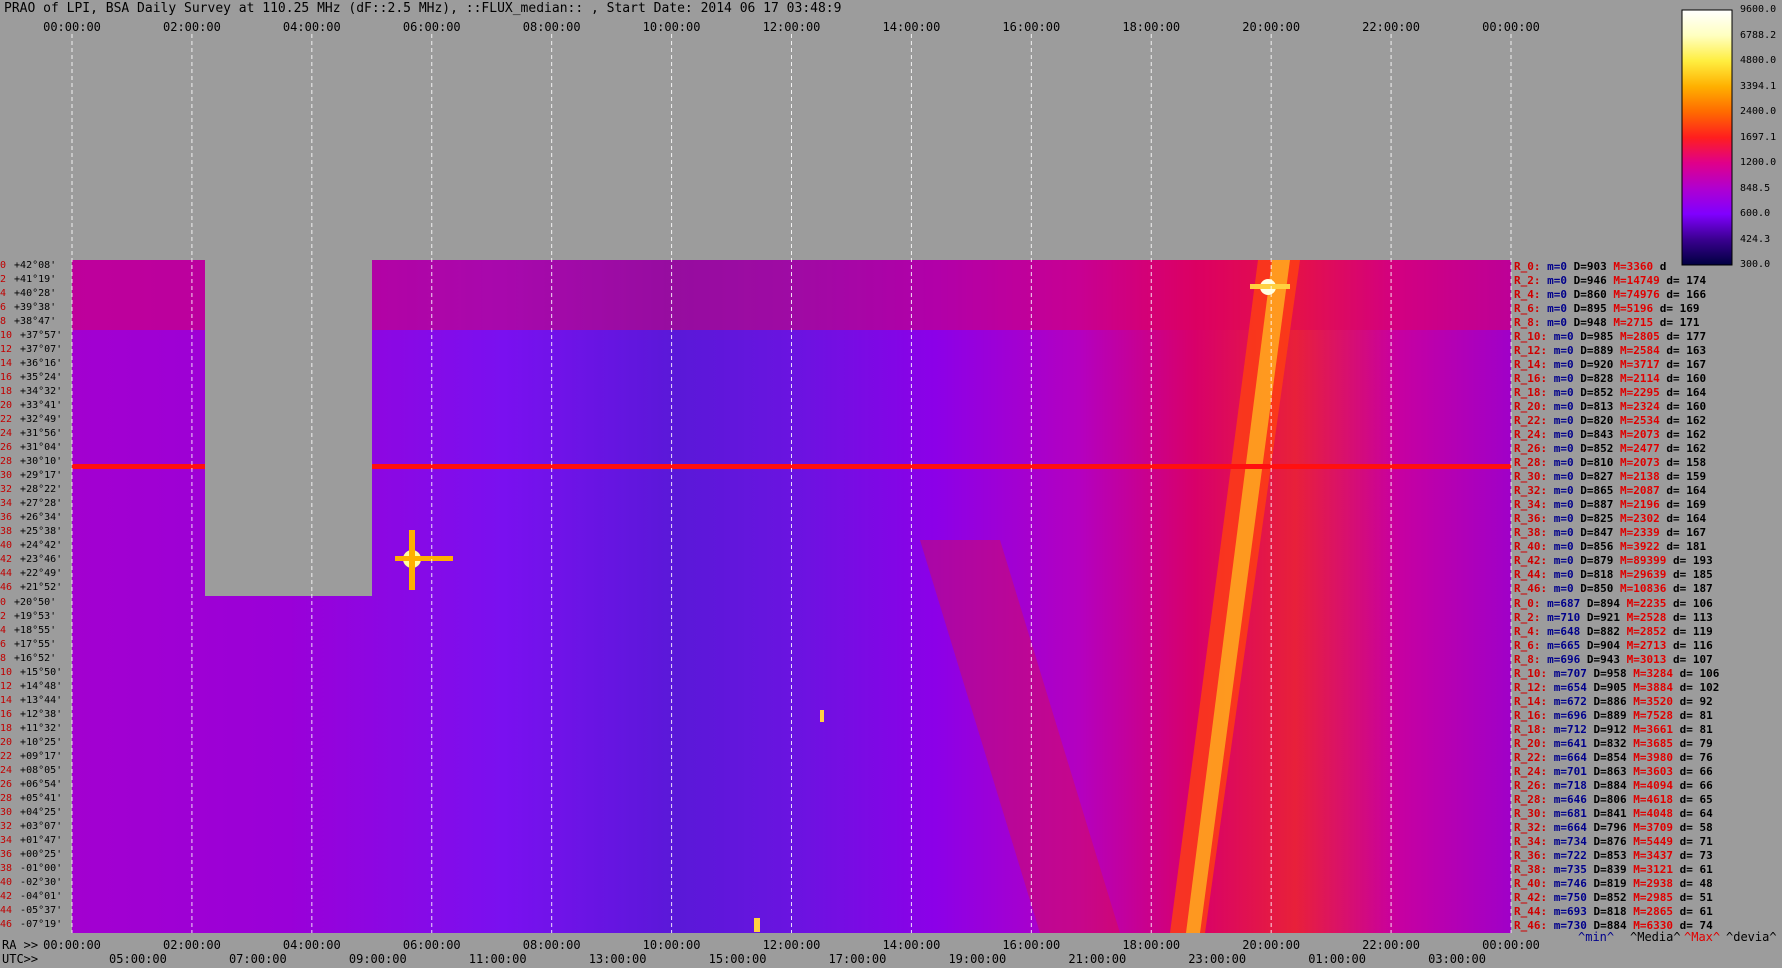 Image resolution: width=1782 pixels, height=968 pixels. Describe the element at coordinates (1600, 421) in the screenshot. I see `row-stat-d: D=820` at that location.